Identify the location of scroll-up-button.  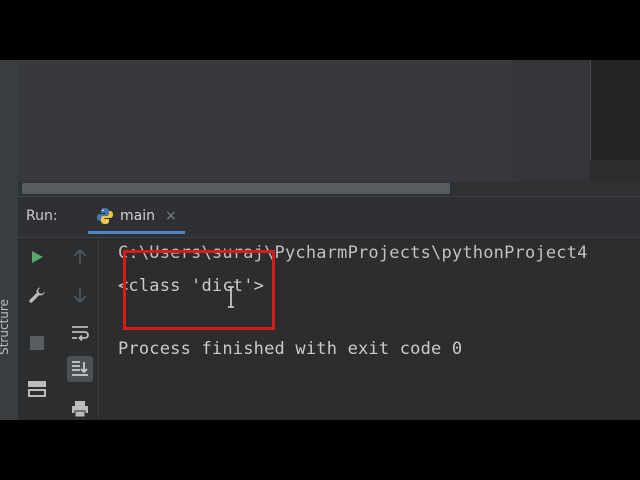
(80, 257).